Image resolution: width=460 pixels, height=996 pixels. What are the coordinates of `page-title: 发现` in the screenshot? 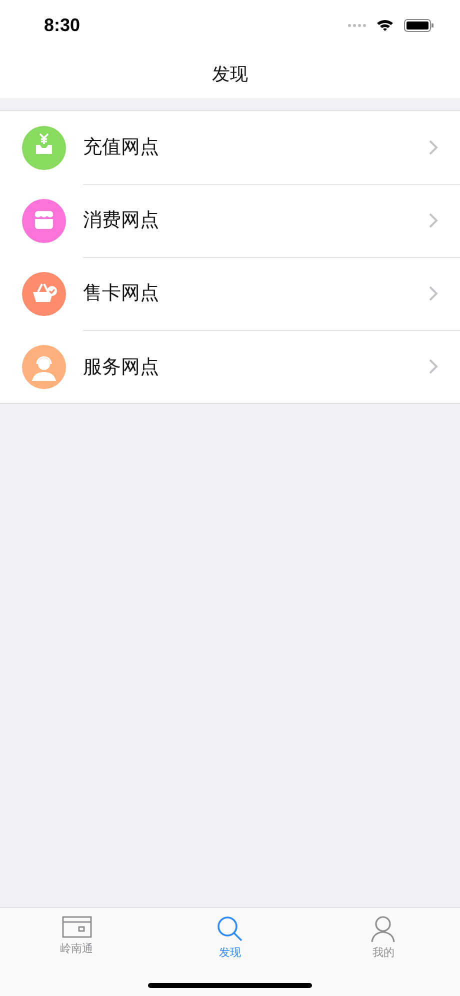 It's located at (230, 74).